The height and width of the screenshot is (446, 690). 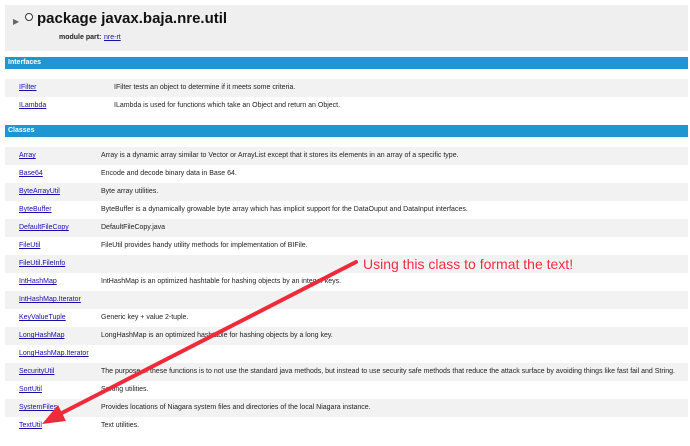 What do you see at coordinates (39, 192) in the screenshot?
I see `class-link-bytearrayutil: ByteArrayUtil` at bounding box center [39, 192].